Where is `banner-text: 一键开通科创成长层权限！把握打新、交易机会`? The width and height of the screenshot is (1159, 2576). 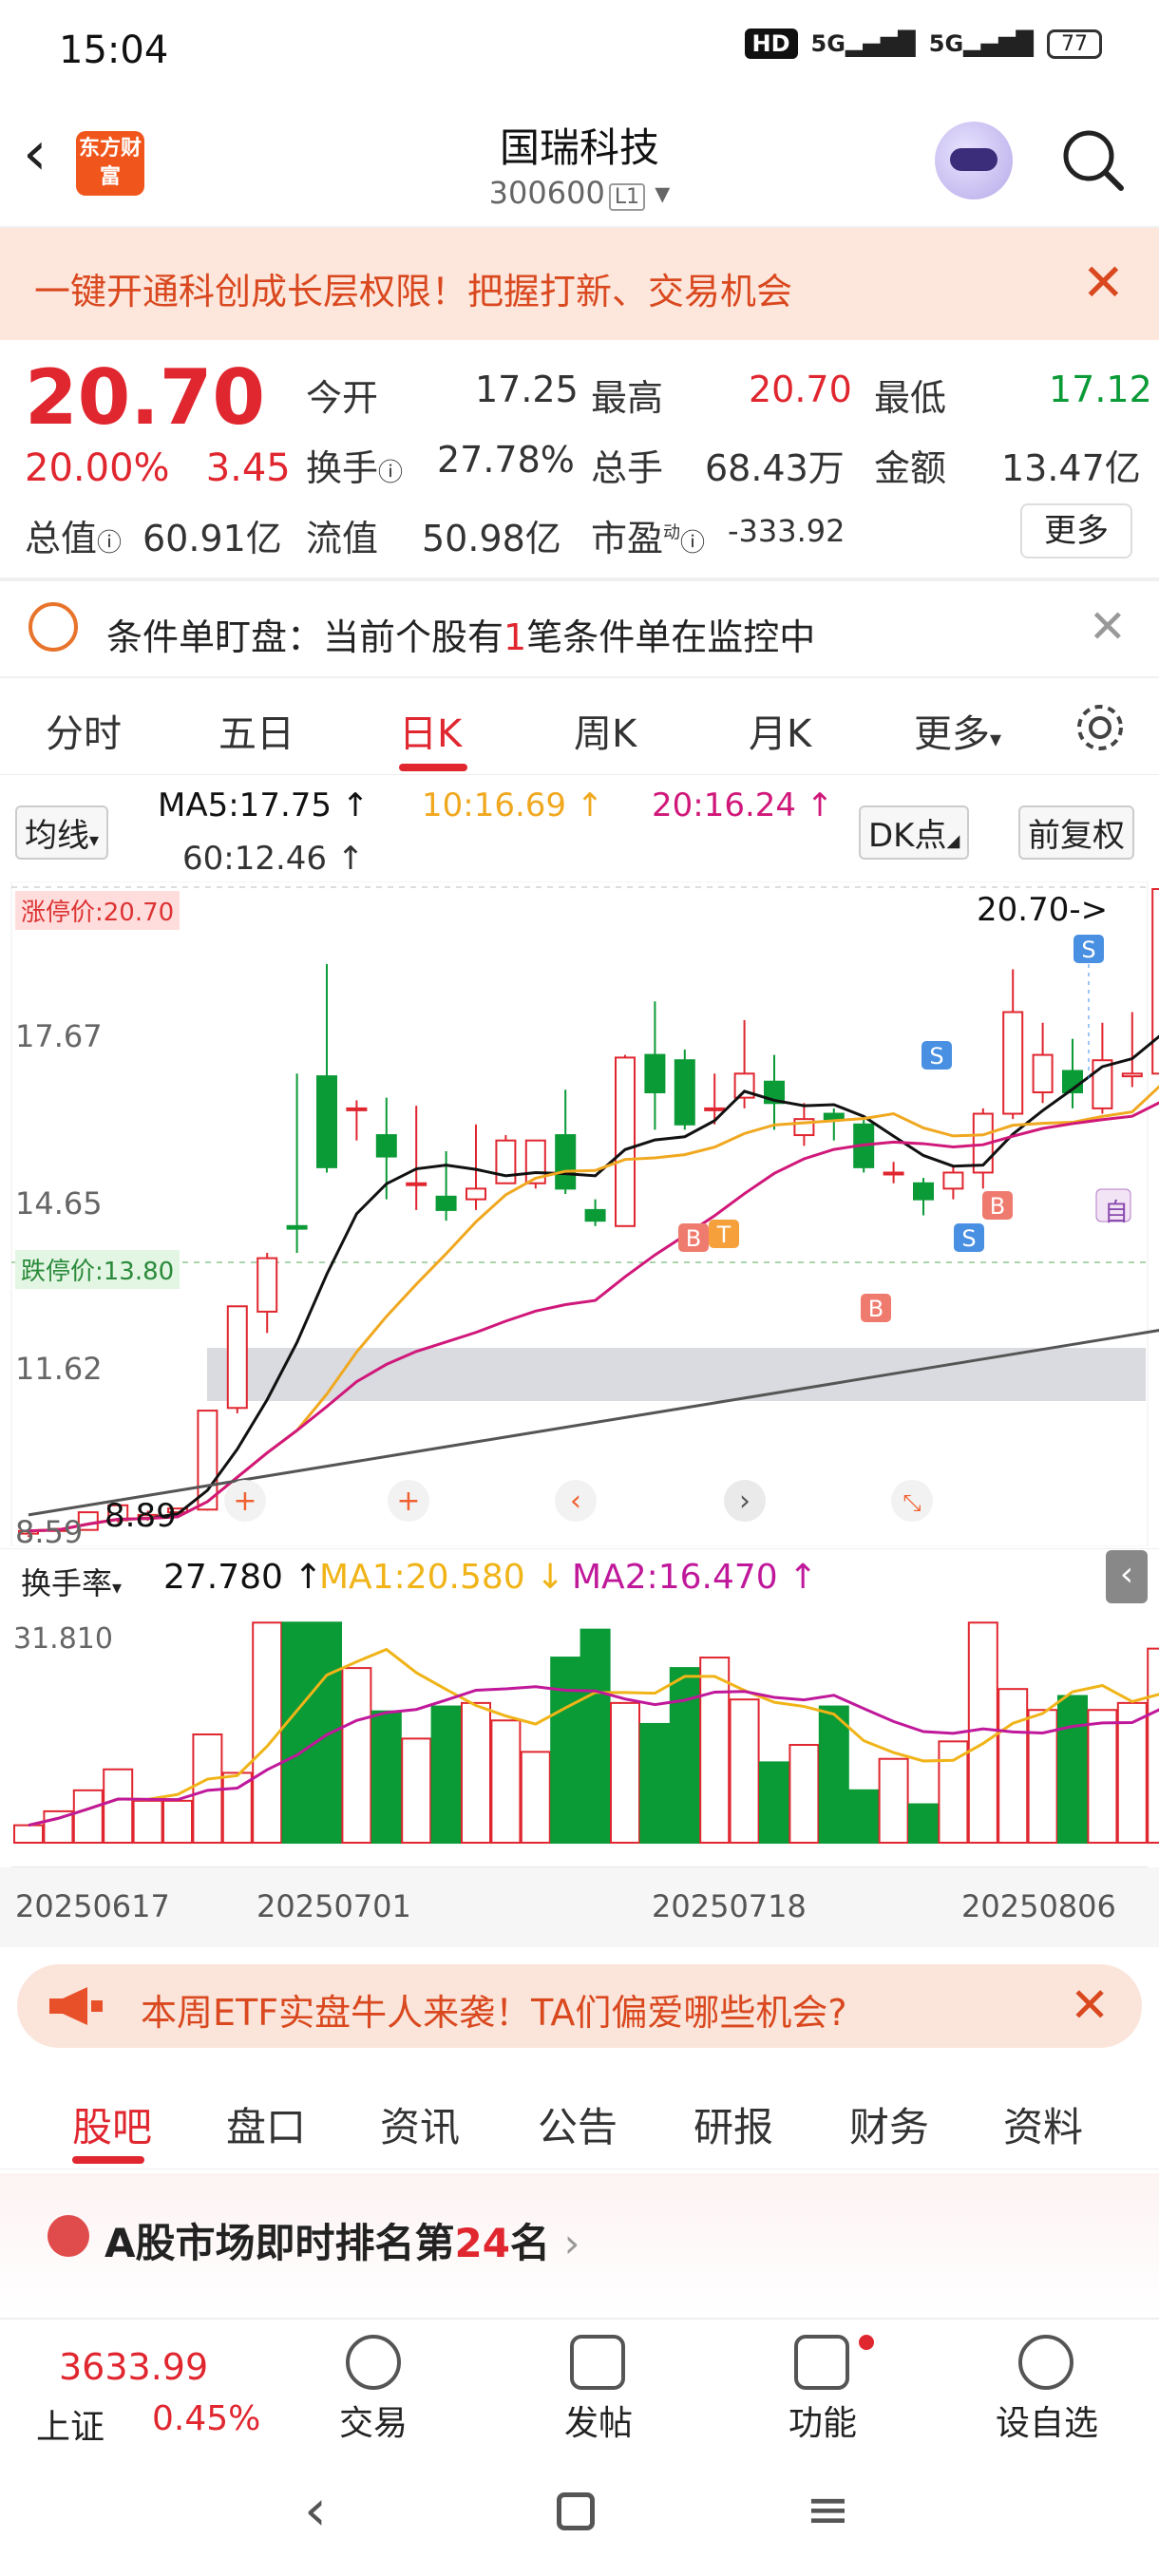 banner-text: 一键开通科创成长层权限！把握打新、交易机会 is located at coordinates (413, 292).